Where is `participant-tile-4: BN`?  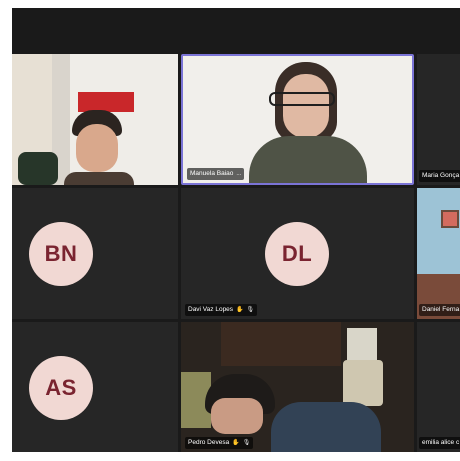
participant-tile-4: BN is located at coordinates (95, 253).